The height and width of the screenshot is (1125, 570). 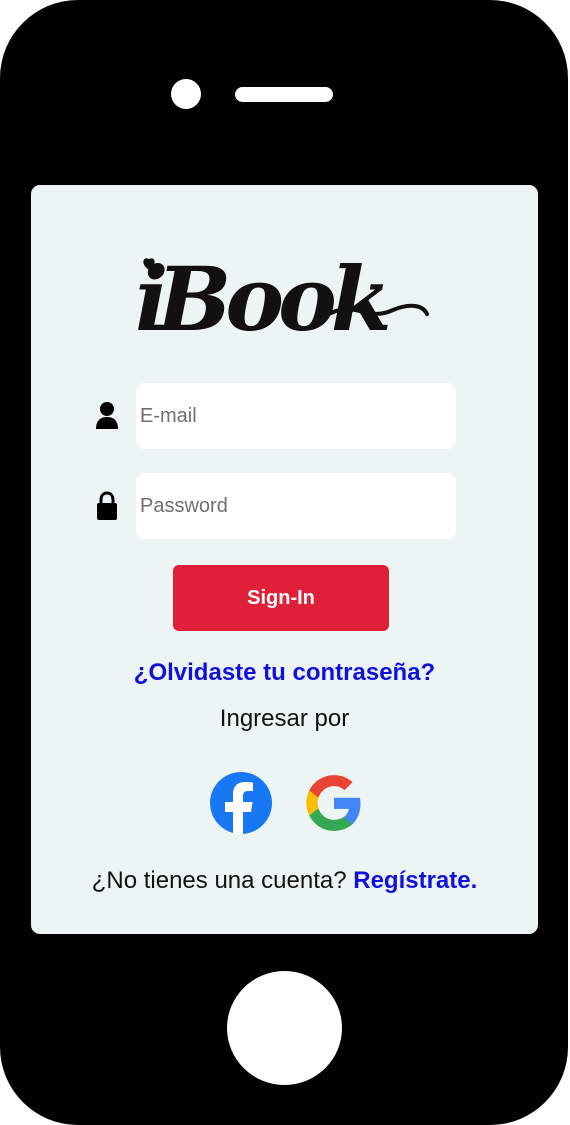 I want to click on social-login-label: Ingresar por, so click(x=284, y=718).